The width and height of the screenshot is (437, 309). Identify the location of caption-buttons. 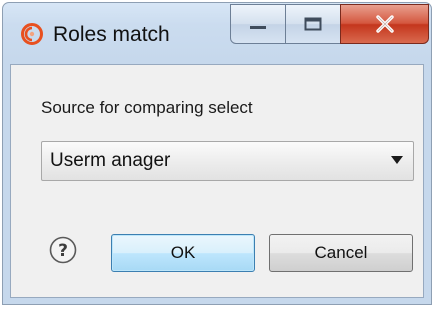
(329, 24).